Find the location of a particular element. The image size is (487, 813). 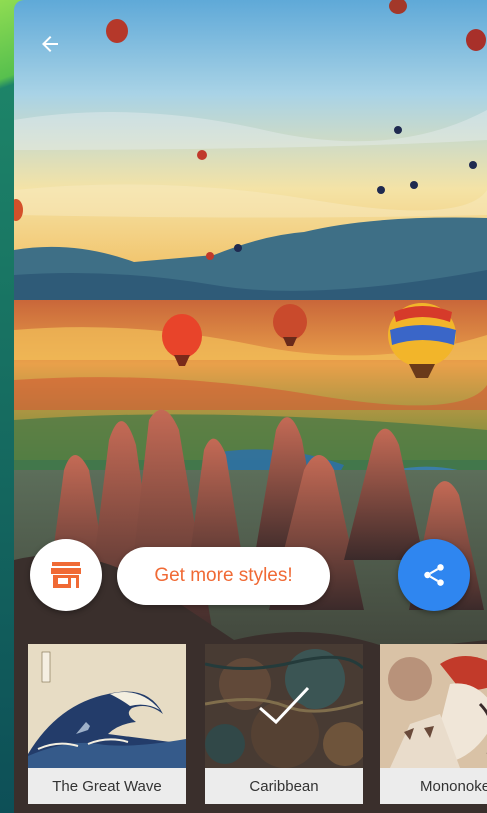

store-icon is located at coordinates (66, 575).